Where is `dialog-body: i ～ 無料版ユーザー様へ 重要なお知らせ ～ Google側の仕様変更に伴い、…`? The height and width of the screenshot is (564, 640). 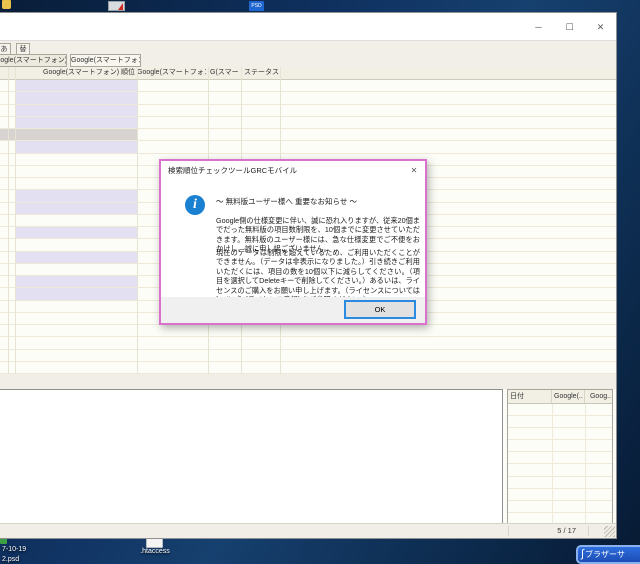 dialog-body: i ～ 無料版ユーザー様へ 重要なお知らせ ～ Google側の仕様変更に伴い、… is located at coordinates (293, 242).